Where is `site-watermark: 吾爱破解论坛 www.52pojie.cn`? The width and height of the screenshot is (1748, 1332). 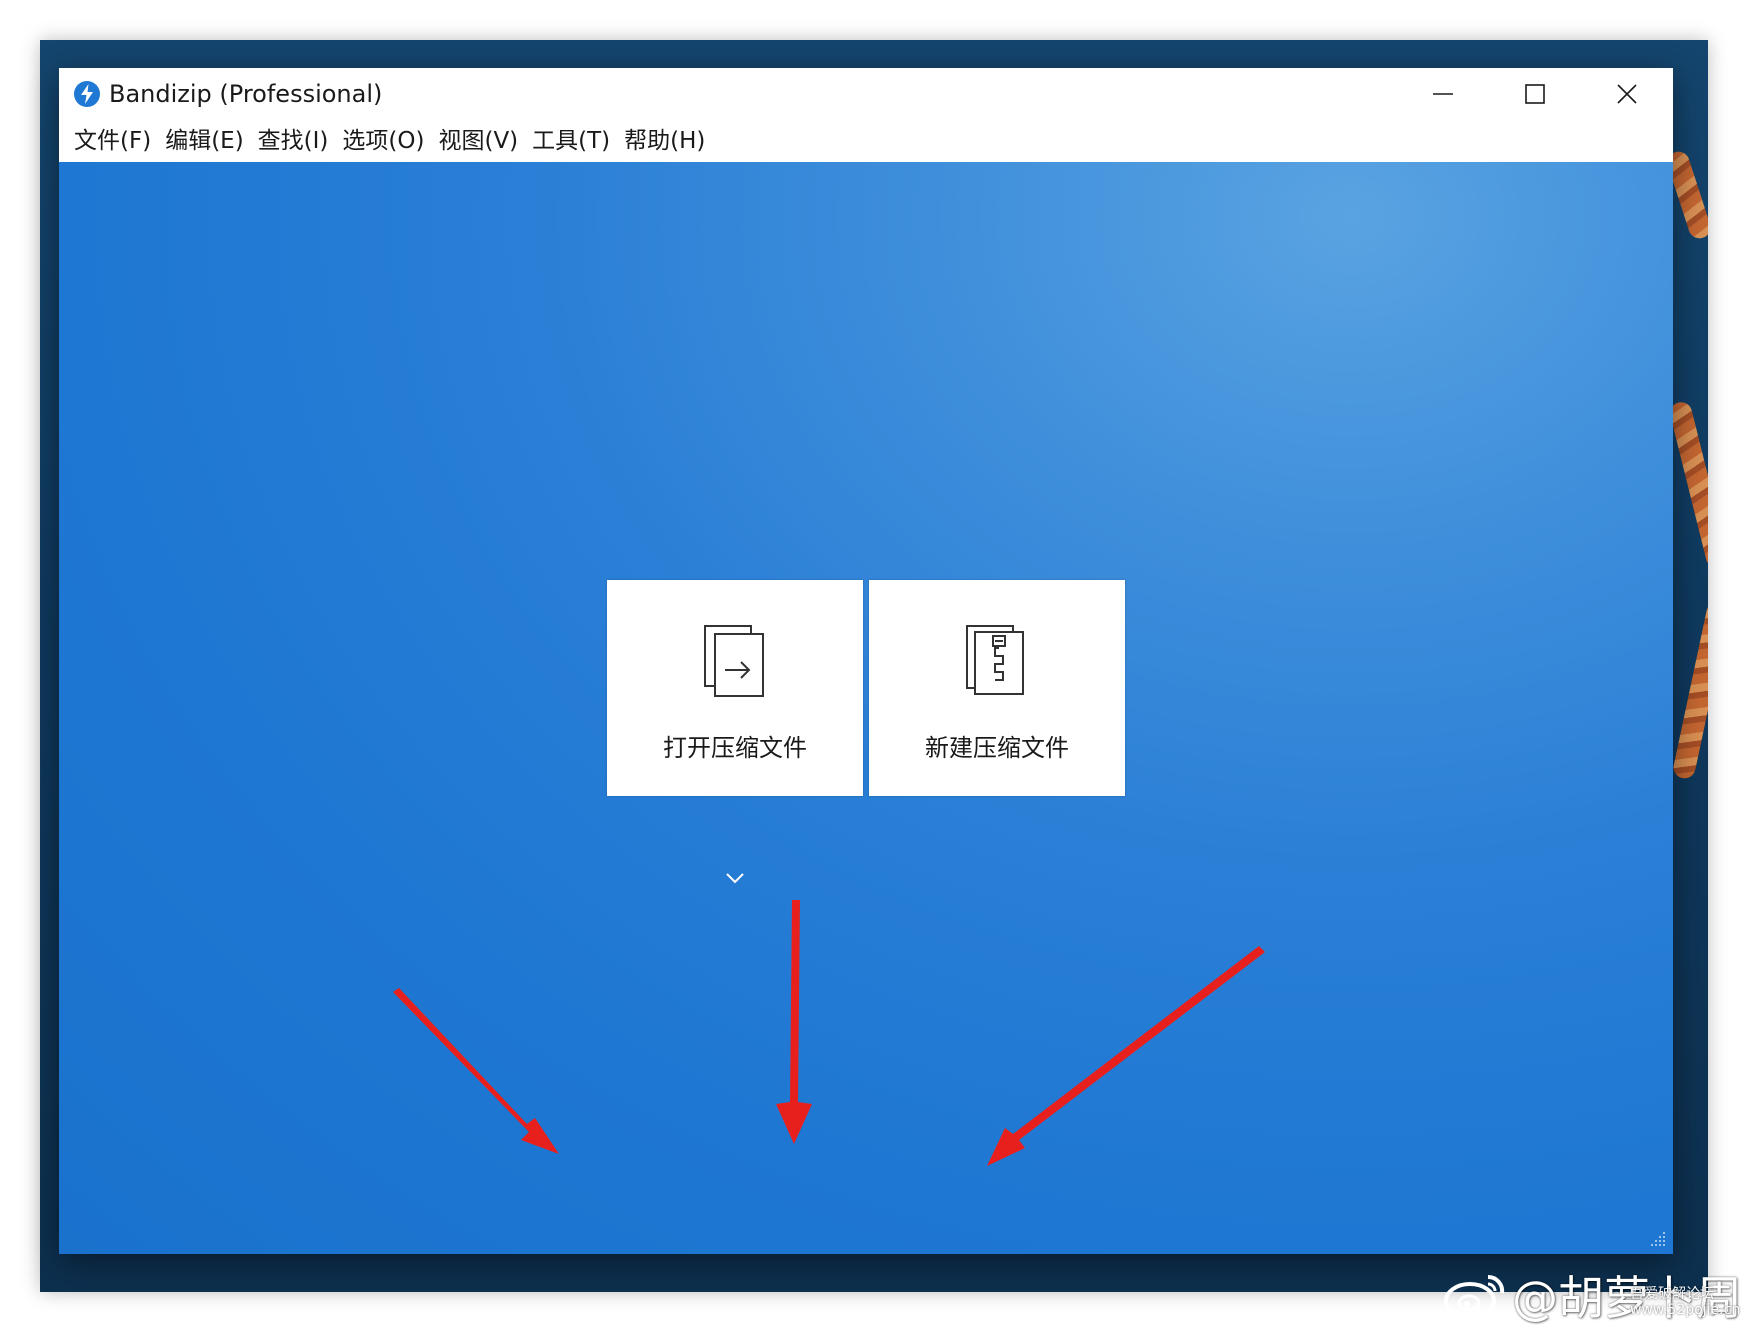 site-watermark: 吾爱破解论坛 www.52pojie.cn is located at coordinates (1685, 1302).